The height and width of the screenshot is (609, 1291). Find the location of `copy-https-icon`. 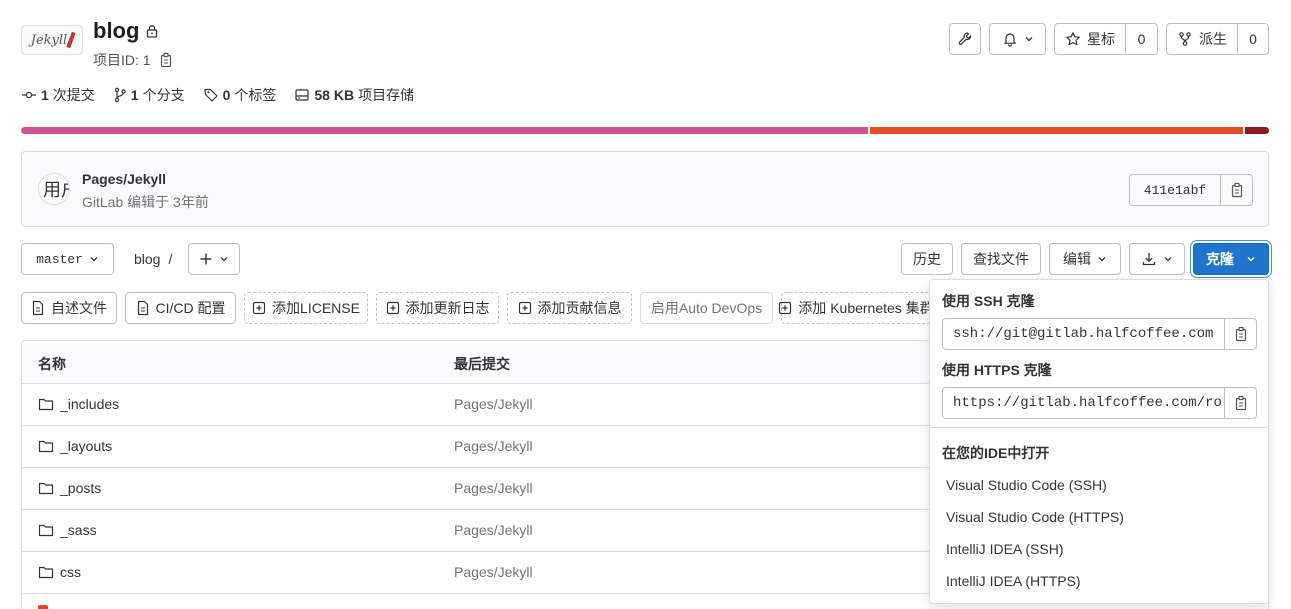

copy-https-icon is located at coordinates (1240, 403).